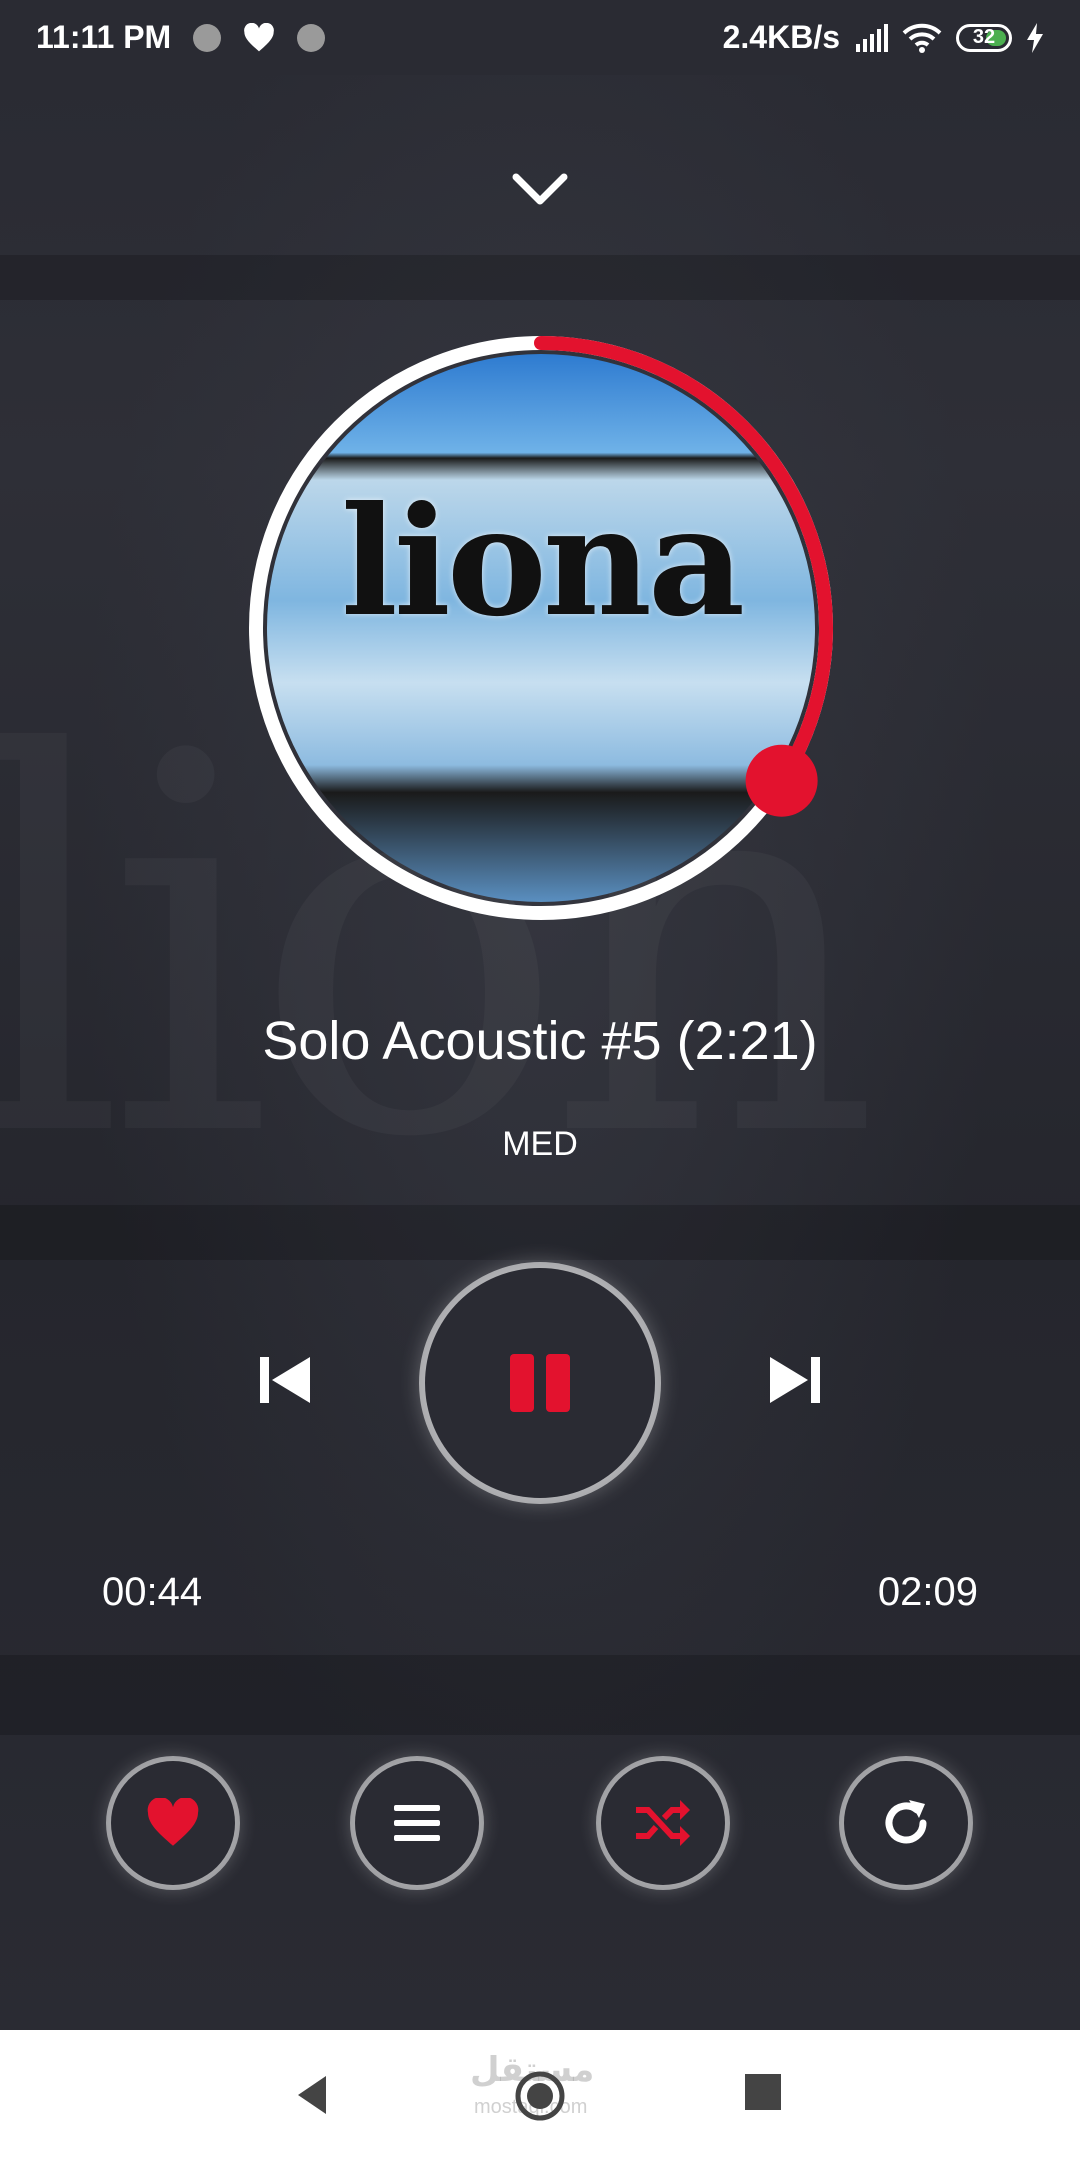 Image resolution: width=1080 pixels, height=2160 pixels. I want to click on status-time: 11:11 PM, so click(104, 37).